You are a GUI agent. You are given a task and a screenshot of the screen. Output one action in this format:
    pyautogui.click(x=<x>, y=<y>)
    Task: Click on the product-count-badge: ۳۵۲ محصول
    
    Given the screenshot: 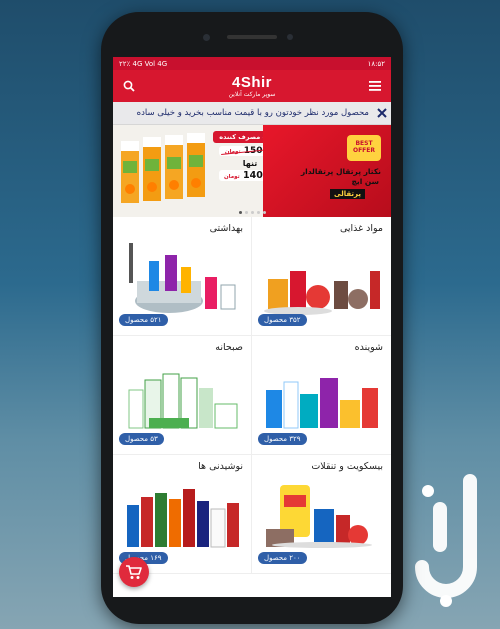 What is the action you would take?
    pyautogui.click(x=282, y=320)
    